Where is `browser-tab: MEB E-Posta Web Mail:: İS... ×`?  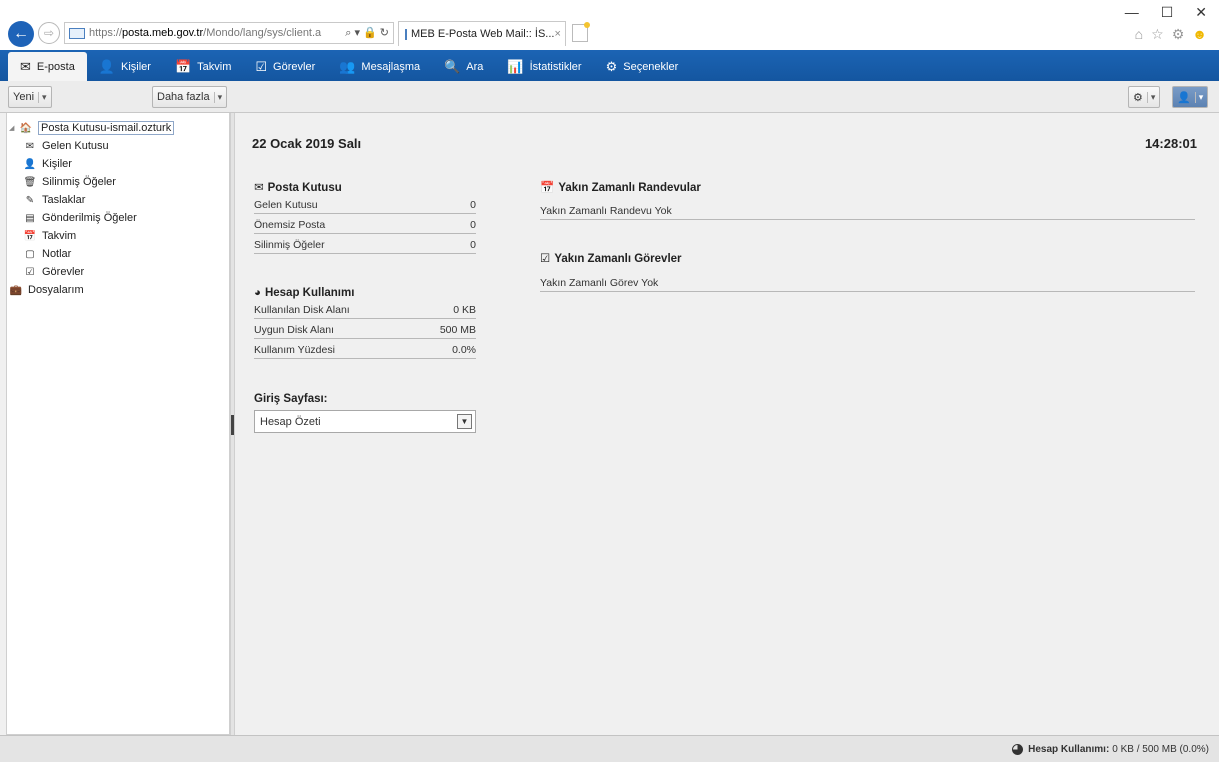 browser-tab: MEB E-Posta Web Mail:: İS... × is located at coordinates (482, 33).